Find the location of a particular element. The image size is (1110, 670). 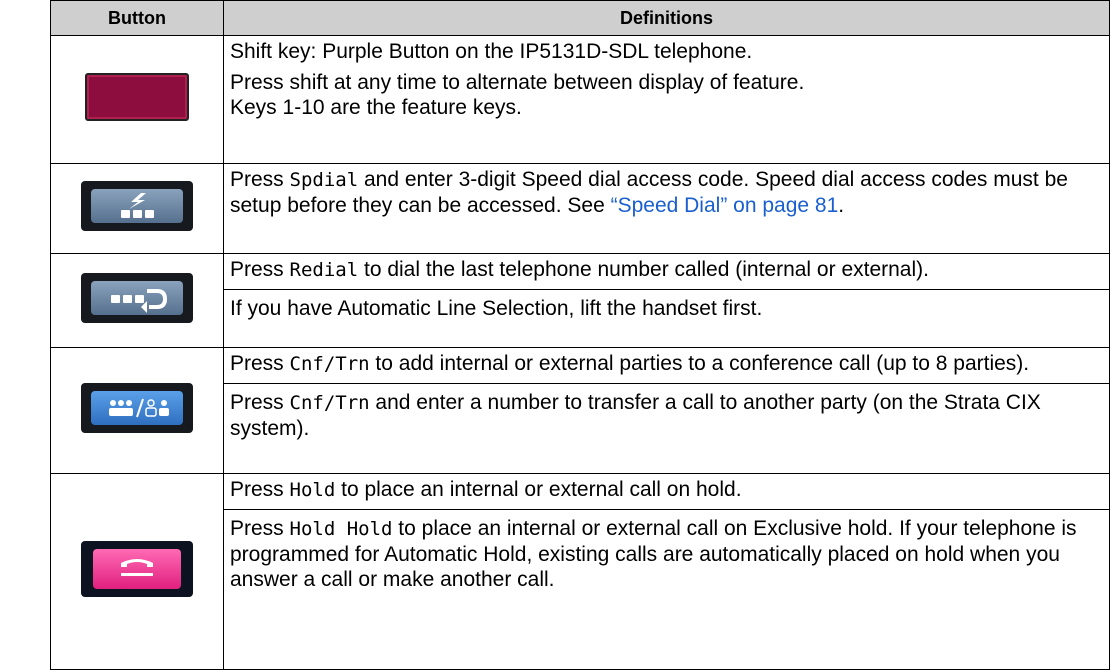

shift-key-purple-icon is located at coordinates (137, 97).